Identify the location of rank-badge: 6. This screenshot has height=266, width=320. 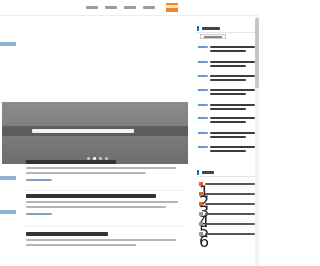
(204, 241).